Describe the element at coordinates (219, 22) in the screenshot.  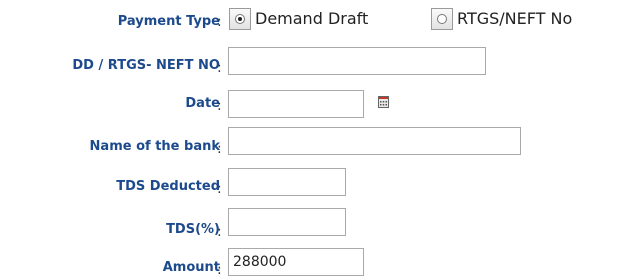
I see `payment-type-colon: :` at that location.